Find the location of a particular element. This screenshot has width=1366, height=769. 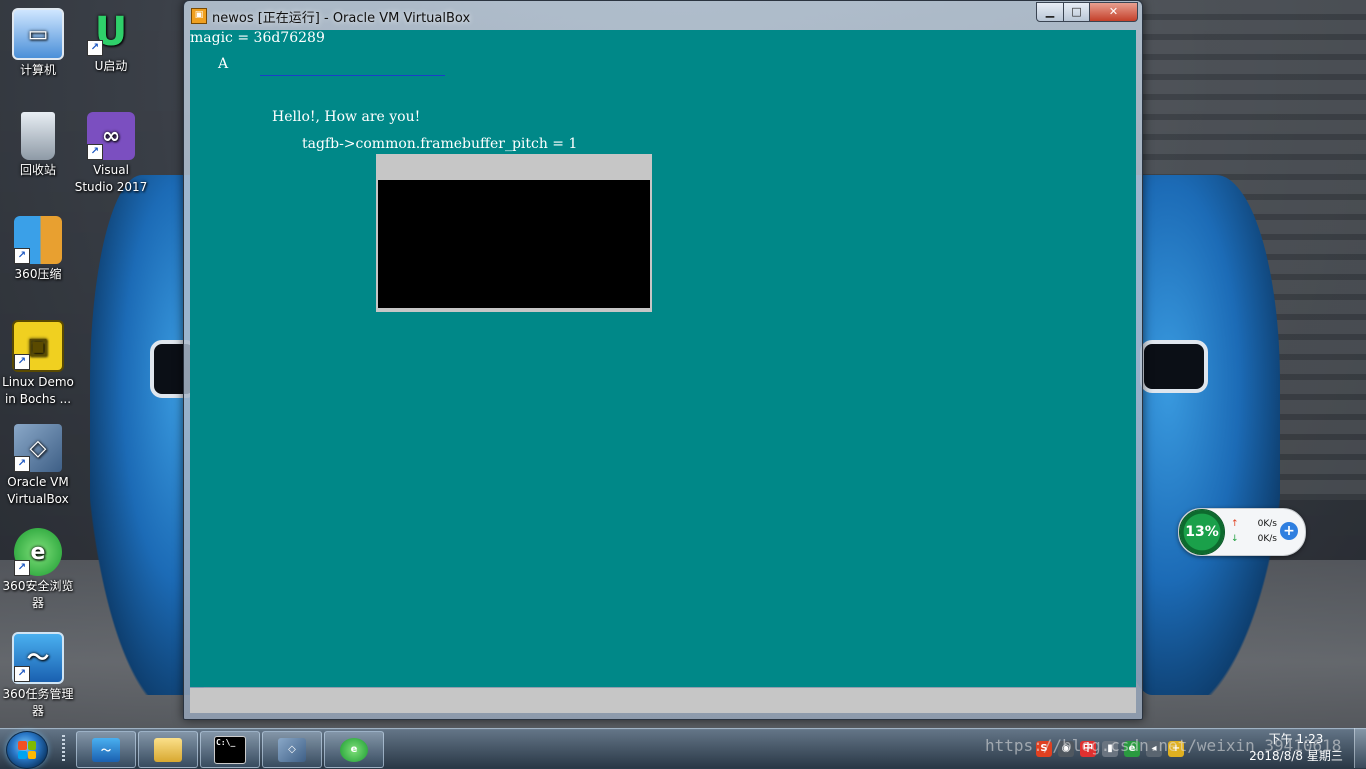

wallpaper-headlight-right is located at coordinates (1174, 366).